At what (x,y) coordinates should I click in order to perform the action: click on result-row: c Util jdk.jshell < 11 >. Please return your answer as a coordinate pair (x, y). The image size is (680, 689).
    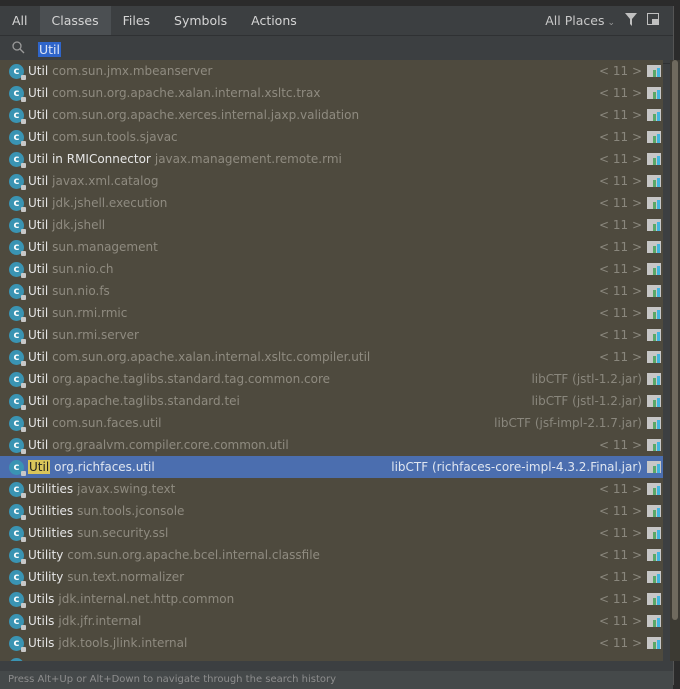
    Looking at the image, I should click on (331, 225).